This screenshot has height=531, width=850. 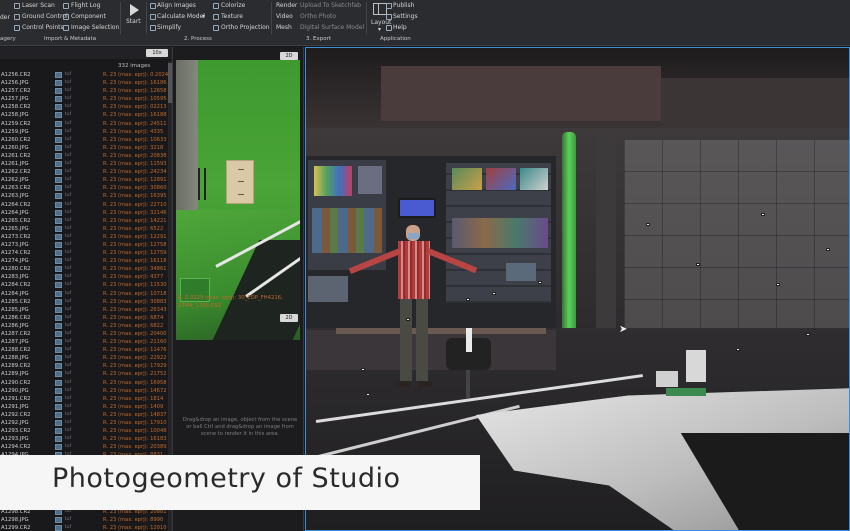 What do you see at coordinates (86, 180) in the screenshot?
I see `list-item: A1262.JPG tuf R. 23 (max. eprj): 12891` at bounding box center [86, 180].